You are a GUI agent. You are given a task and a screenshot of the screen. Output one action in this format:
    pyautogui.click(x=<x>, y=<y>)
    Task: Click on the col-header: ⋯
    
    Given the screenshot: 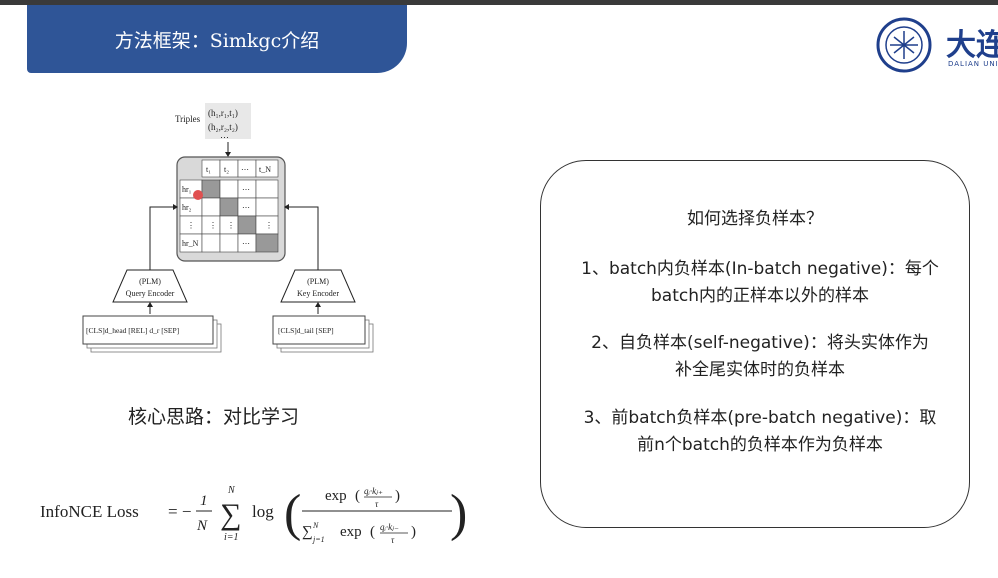 What is the action you would take?
    pyautogui.click(x=245, y=169)
    